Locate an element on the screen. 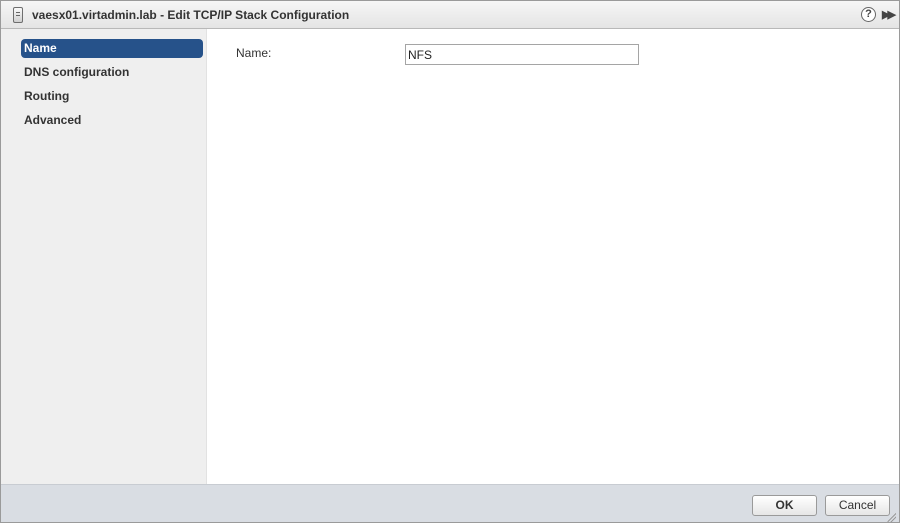  dialog-footer: OK Cancel is located at coordinates (450, 503).